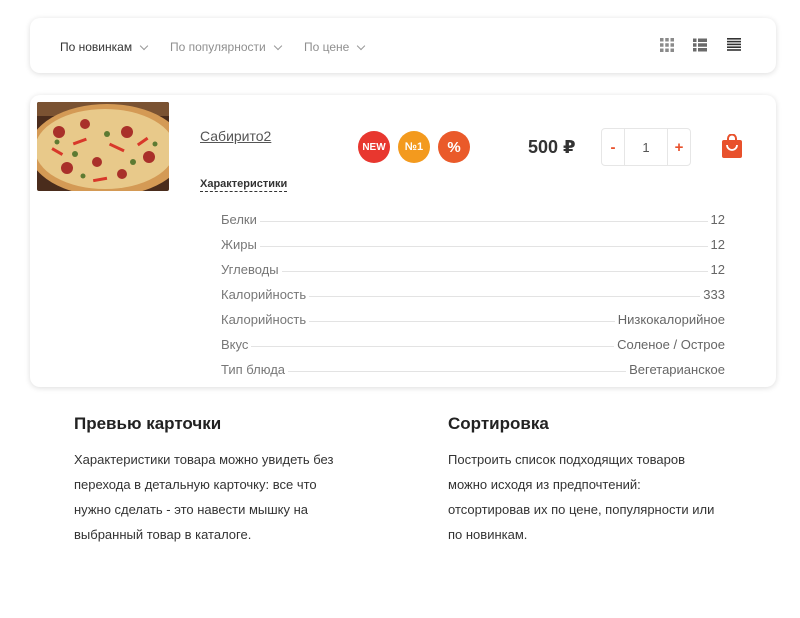 Image resolution: width=800 pixels, height=618 pixels. What do you see at coordinates (473, 214) in the screenshot?
I see `characteristic-row: Белки 12` at bounding box center [473, 214].